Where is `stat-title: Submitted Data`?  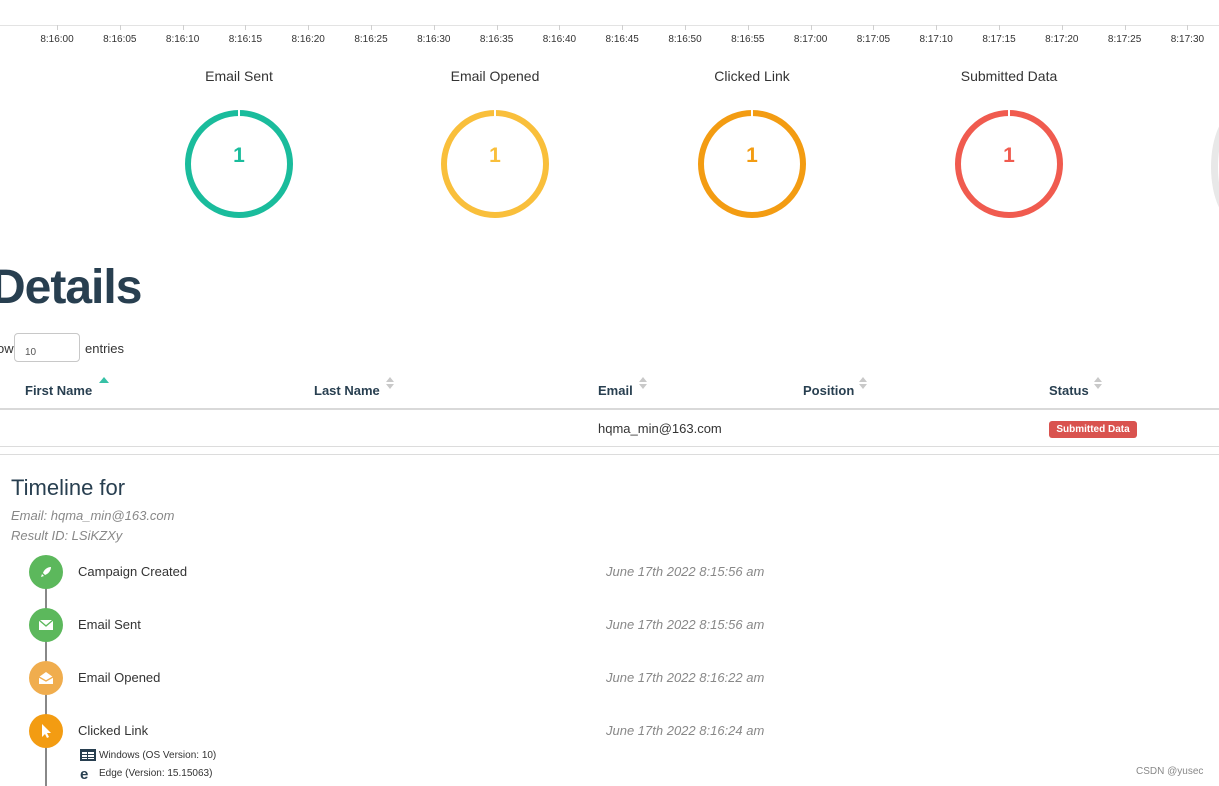
stat-title: Submitted Data is located at coordinates (1009, 76).